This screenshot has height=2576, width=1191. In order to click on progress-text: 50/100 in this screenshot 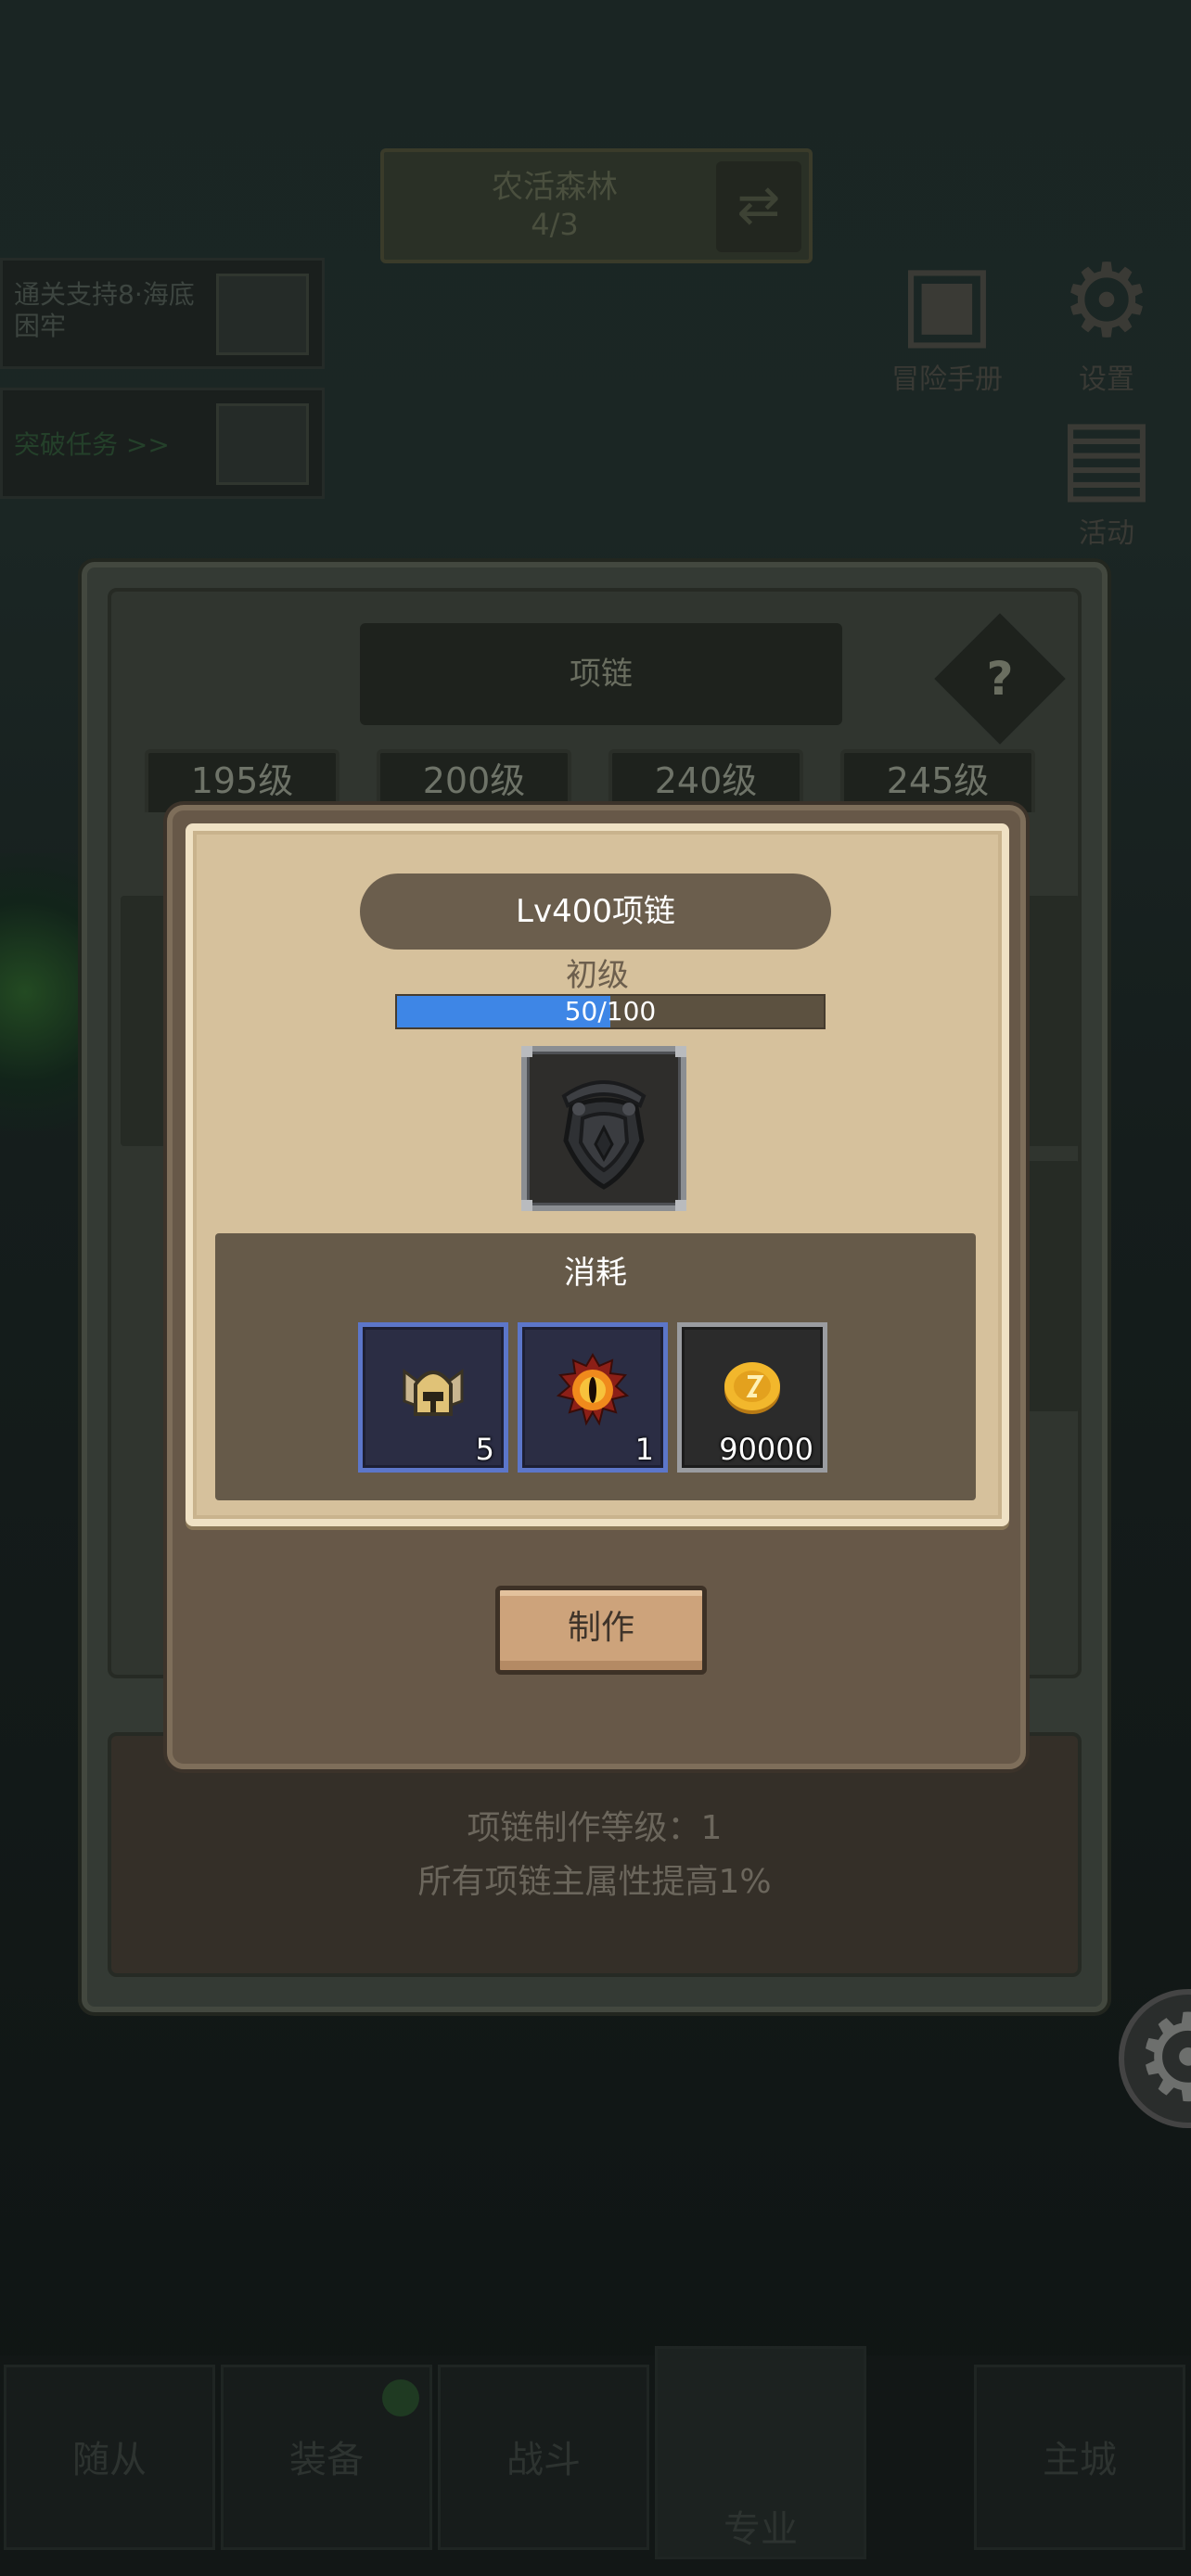, I will do `click(610, 1011)`.